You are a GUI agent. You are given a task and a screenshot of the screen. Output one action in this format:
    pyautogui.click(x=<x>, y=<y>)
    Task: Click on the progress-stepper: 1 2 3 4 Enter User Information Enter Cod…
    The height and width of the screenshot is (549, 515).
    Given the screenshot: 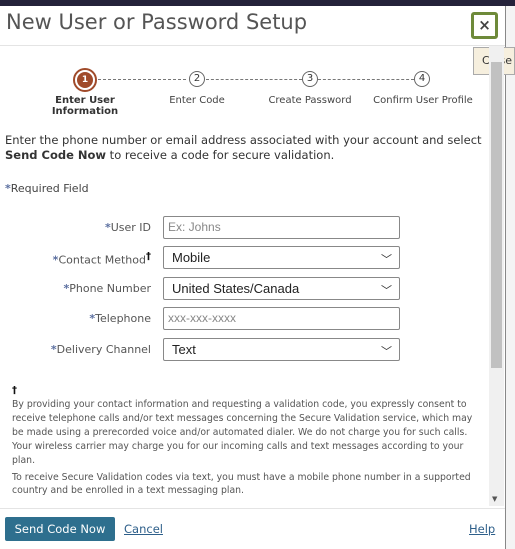 What is the action you would take?
    pyautogui.click(x=244, y=93)
    